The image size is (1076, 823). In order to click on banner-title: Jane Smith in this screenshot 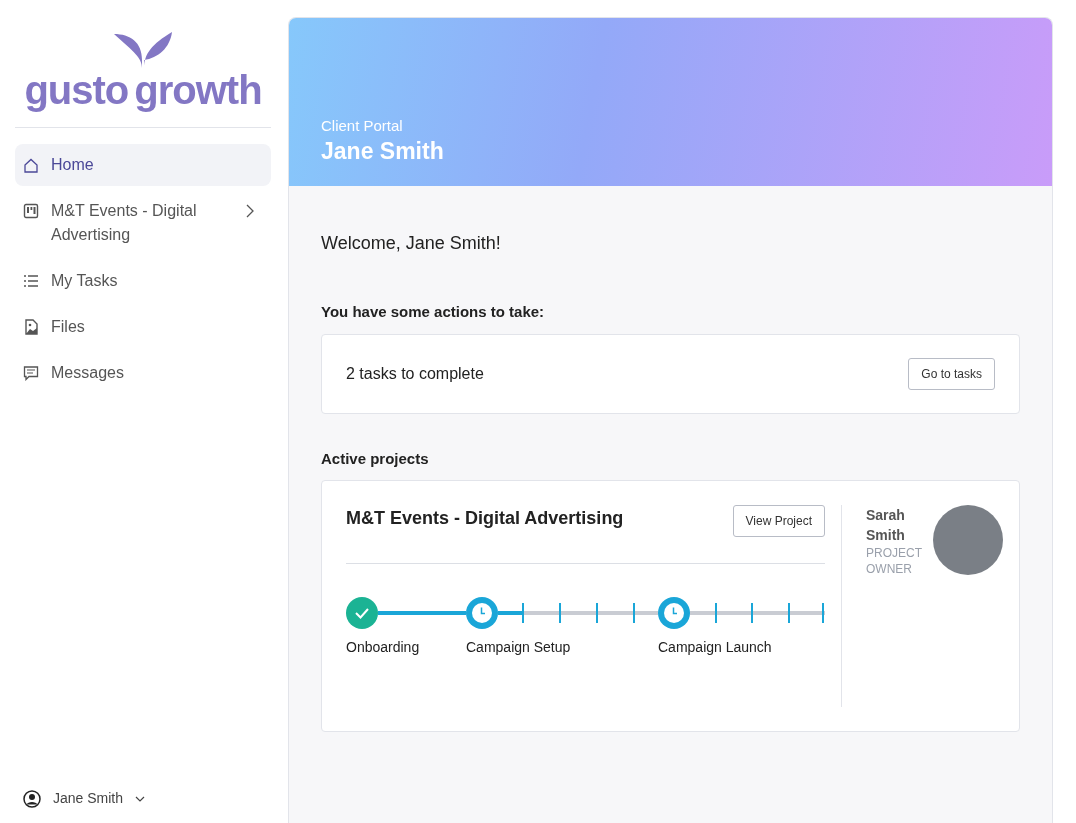, I will do `click(383, 151)`.